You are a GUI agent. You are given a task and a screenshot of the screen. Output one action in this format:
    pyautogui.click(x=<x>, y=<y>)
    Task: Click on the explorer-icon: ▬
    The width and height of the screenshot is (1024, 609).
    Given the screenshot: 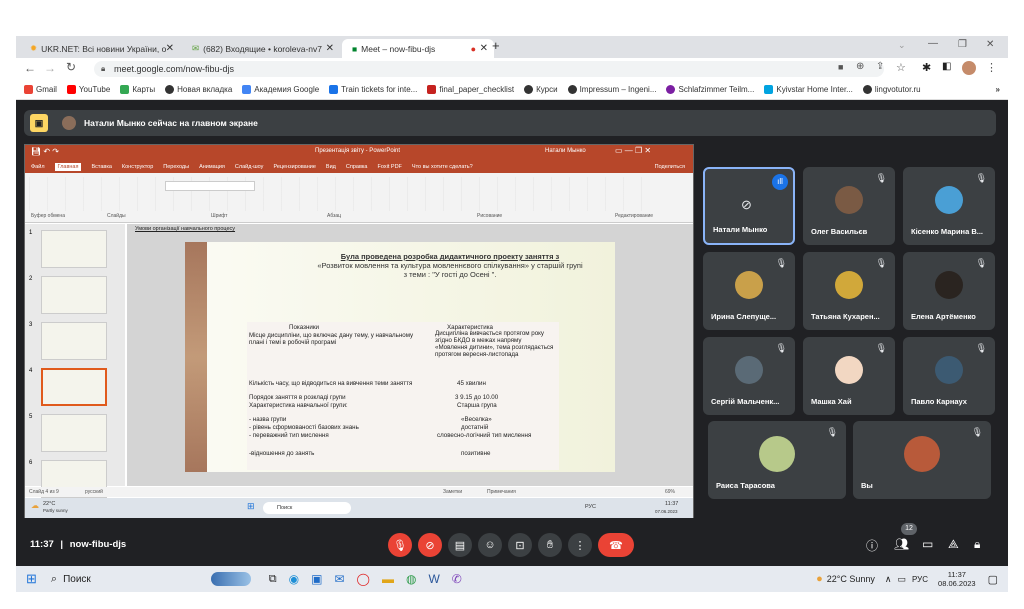 What is the action you would take?
    pyautogui.click(x=388, y=579)
    